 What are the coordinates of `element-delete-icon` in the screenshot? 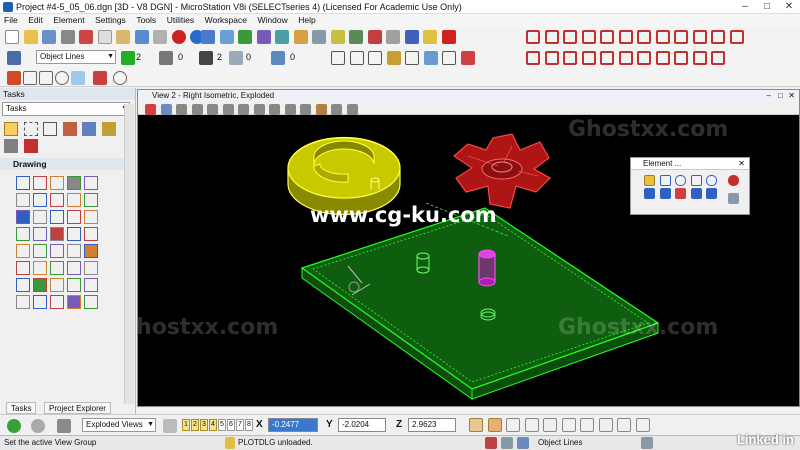 It's located at (681, 193).